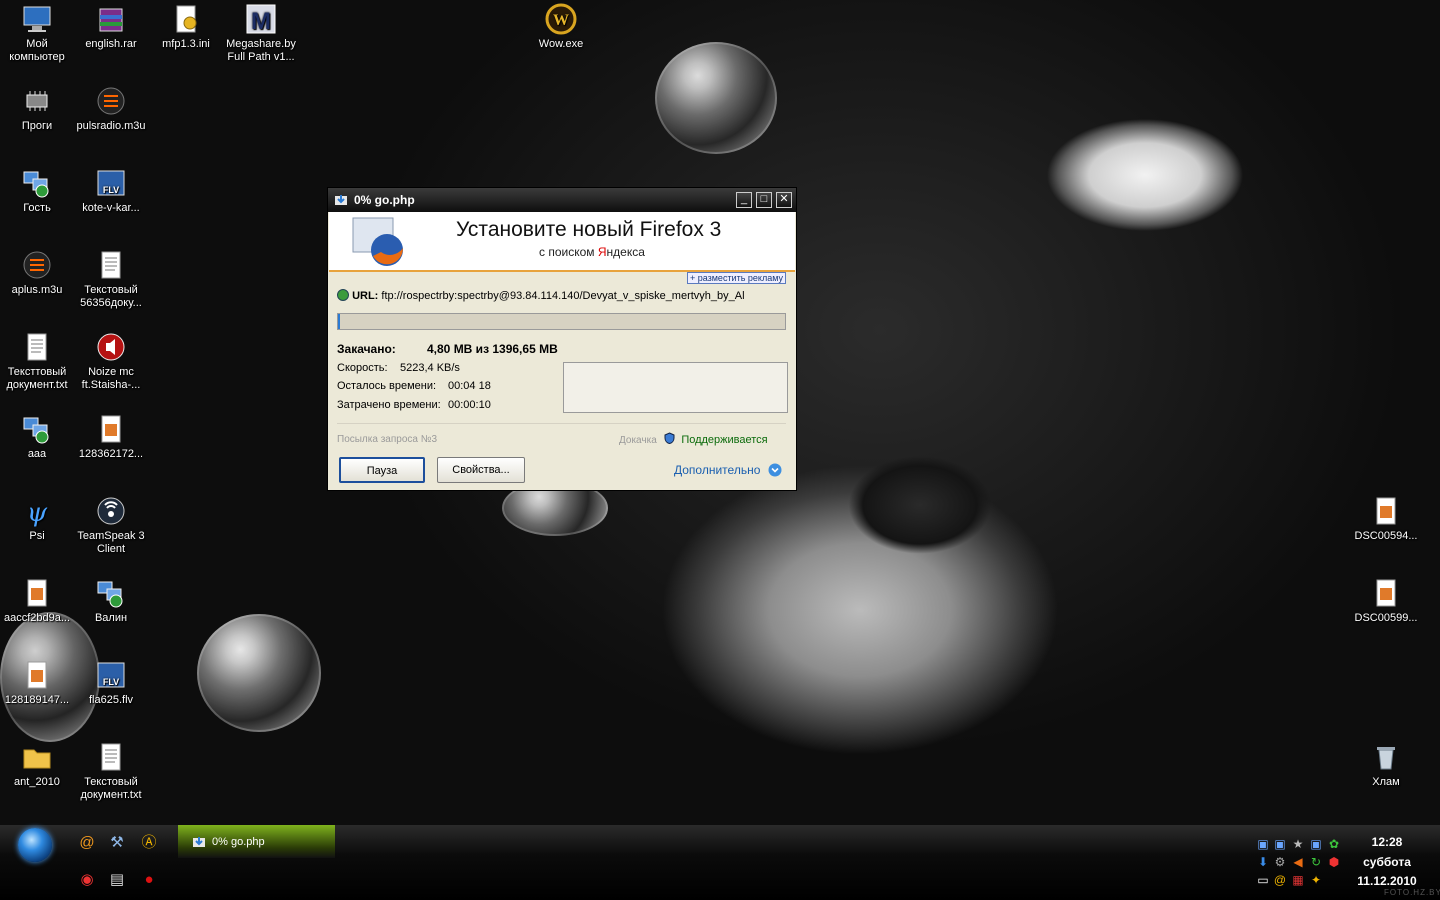 Image resolution: width=1440 pixels, height=900 pixels. Describe the element at coordinates (259, 673) in the screenshot. I see `water-drop-decoration` at that location.